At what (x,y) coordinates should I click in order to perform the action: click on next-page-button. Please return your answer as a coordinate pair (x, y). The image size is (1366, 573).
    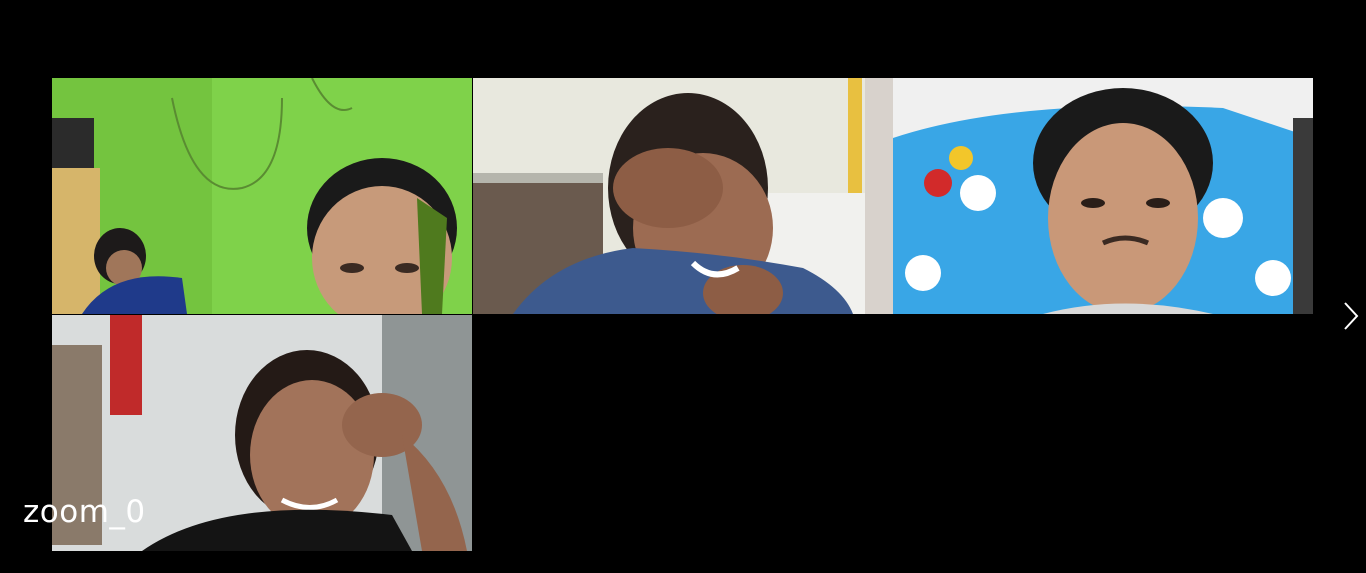
    Looking at the image, I should click on (1351, 316).